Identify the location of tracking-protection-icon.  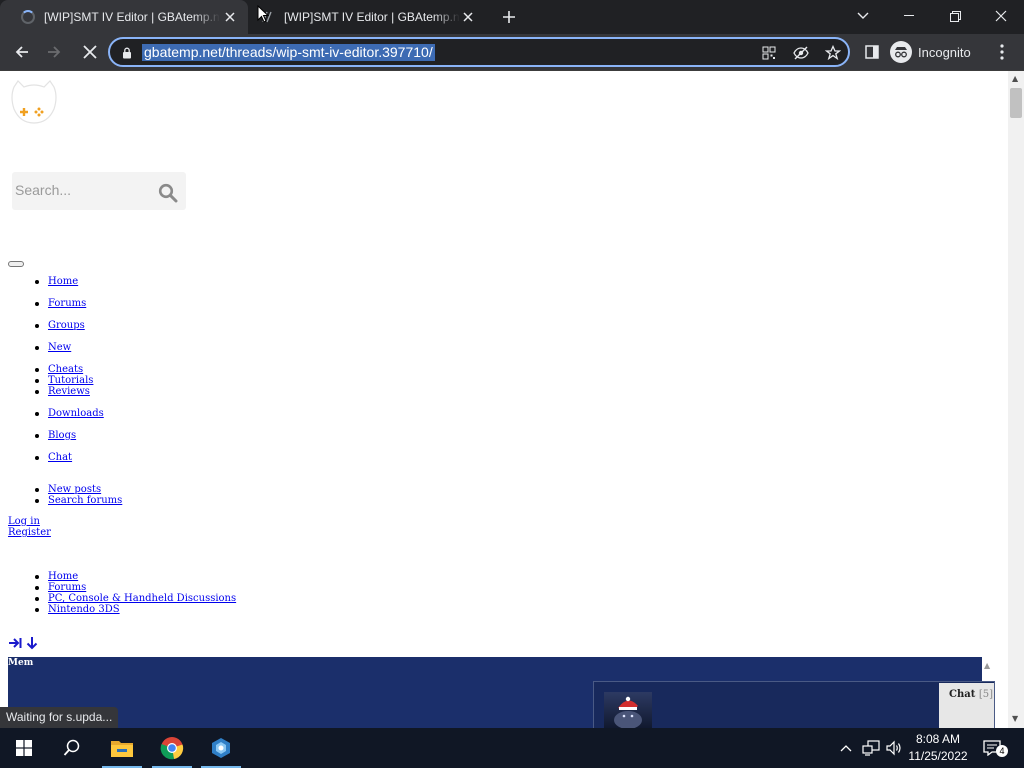
(801, 53).